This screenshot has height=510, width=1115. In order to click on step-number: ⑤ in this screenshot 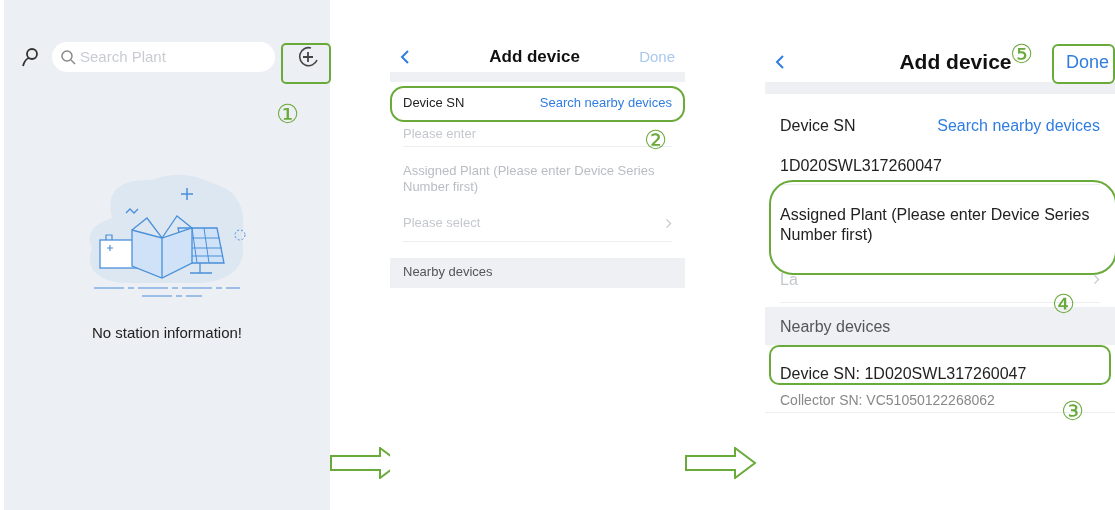, I will do `click(1022, 54)`.